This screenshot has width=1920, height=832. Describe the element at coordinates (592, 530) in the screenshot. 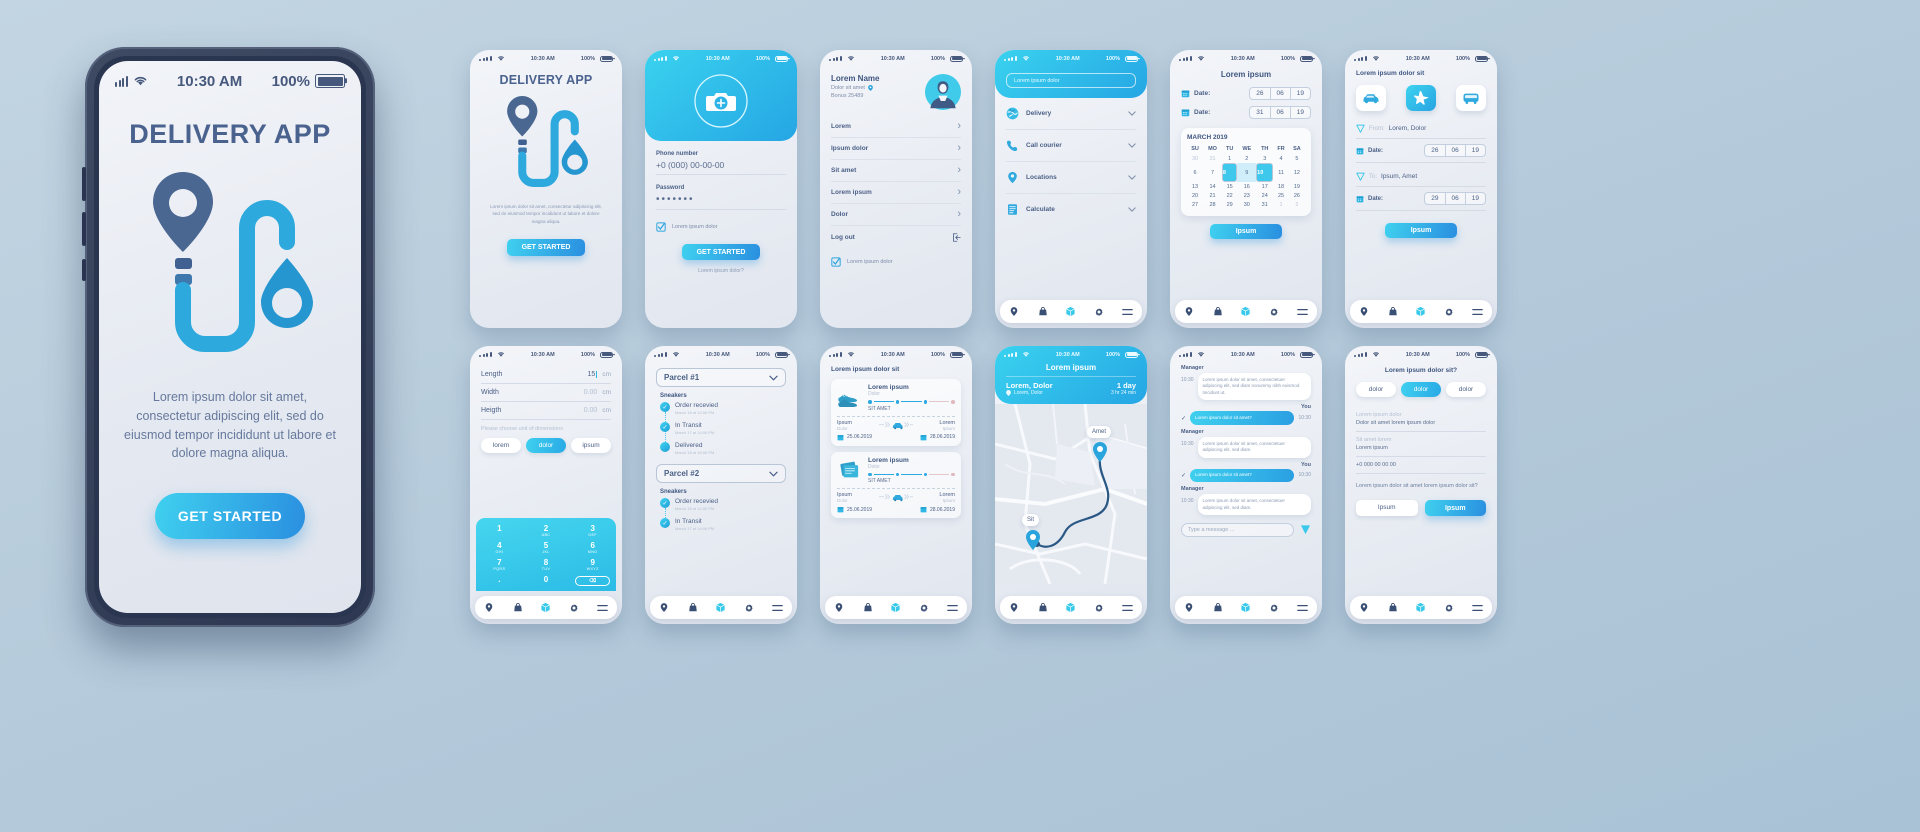

I see `key-3: 3 DEF` at that location.